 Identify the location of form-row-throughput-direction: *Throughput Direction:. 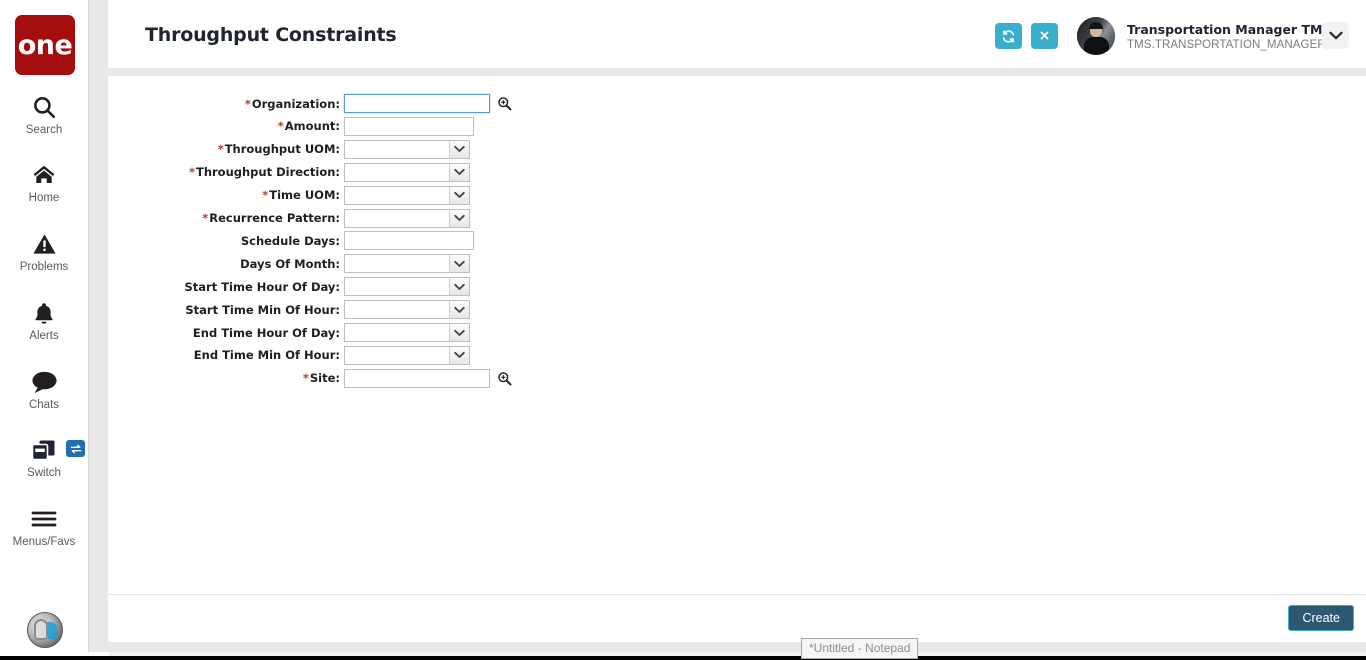
(289, 172).